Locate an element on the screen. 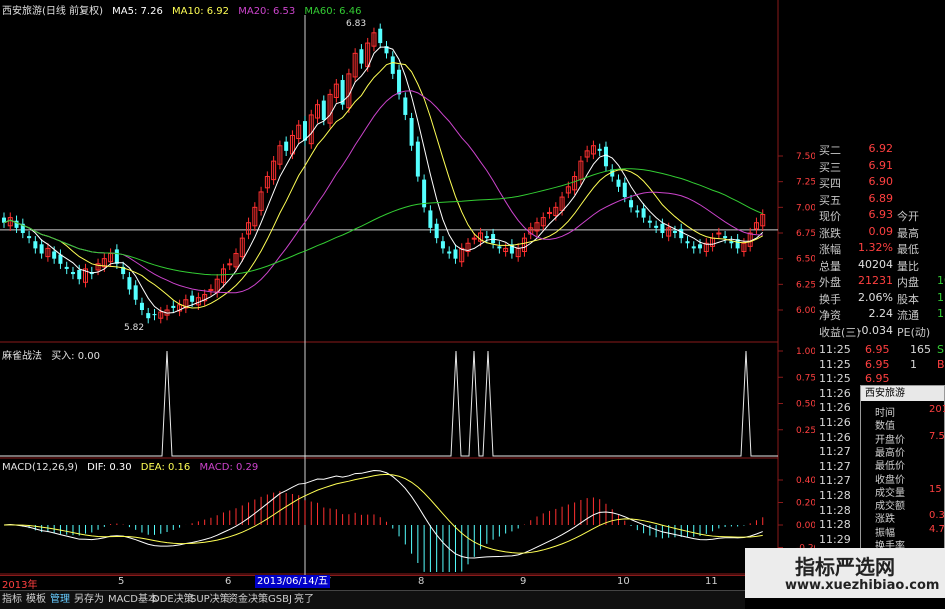  quote-value: 6.93 is located at coordinates (881, 214).